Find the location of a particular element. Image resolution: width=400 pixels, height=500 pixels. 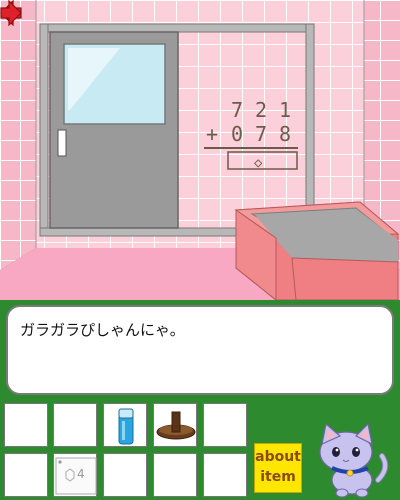

right-arrow-icon is located at coordinates (11, 13).